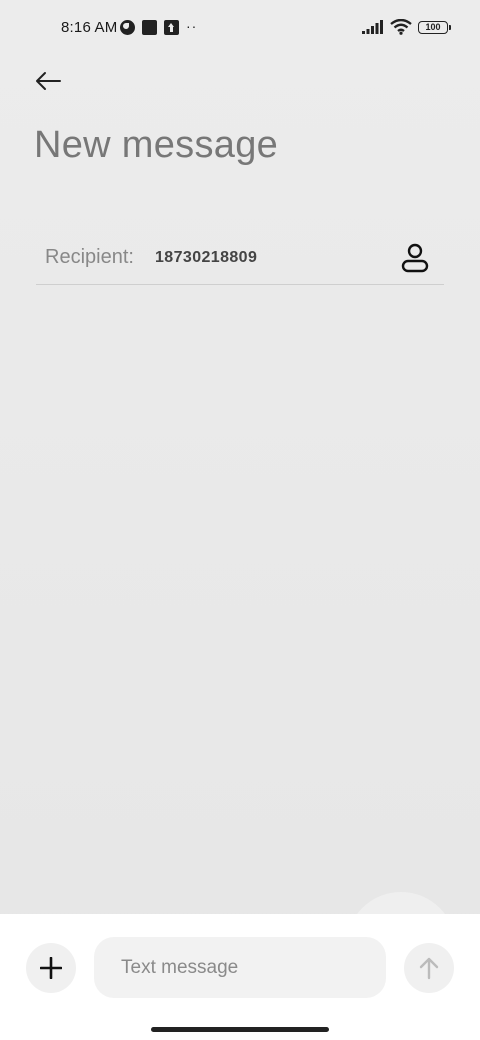 The image size is (480, 1040). What do you see at coordinates (401, 27) in the screenshot?
I see `wifi-icon` at bounding box center [401, 27].